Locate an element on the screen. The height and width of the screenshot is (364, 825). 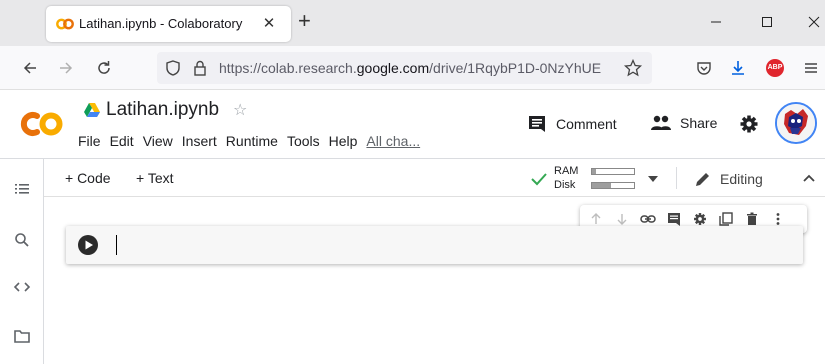
tab-close-icon: ✕ is located at coordinates (269, 23).